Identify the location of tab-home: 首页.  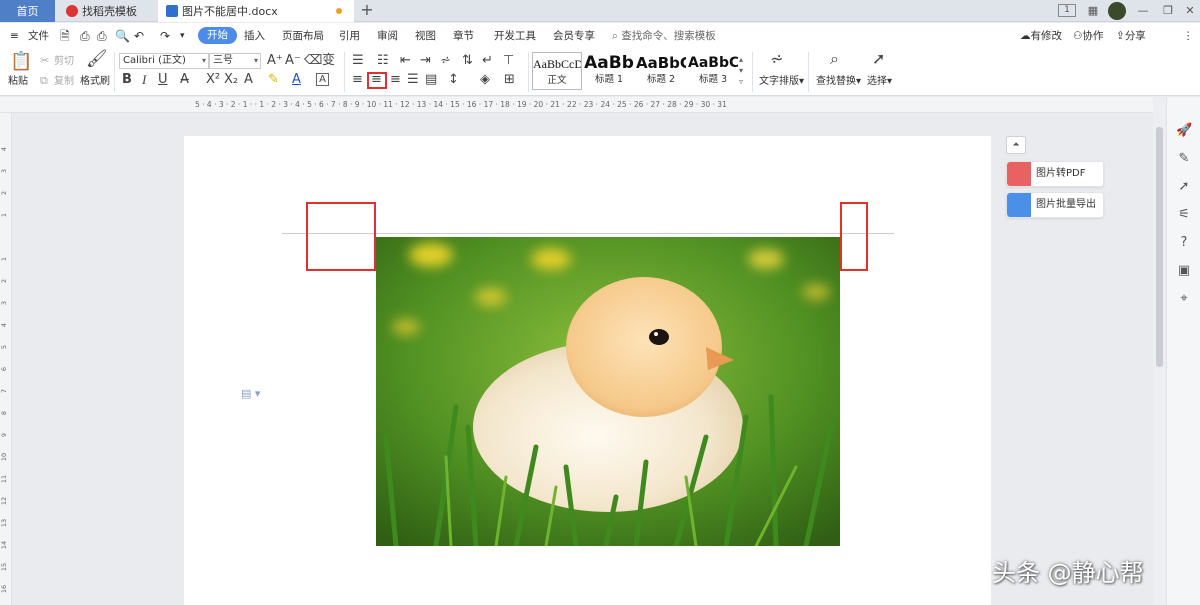
(27, 11).